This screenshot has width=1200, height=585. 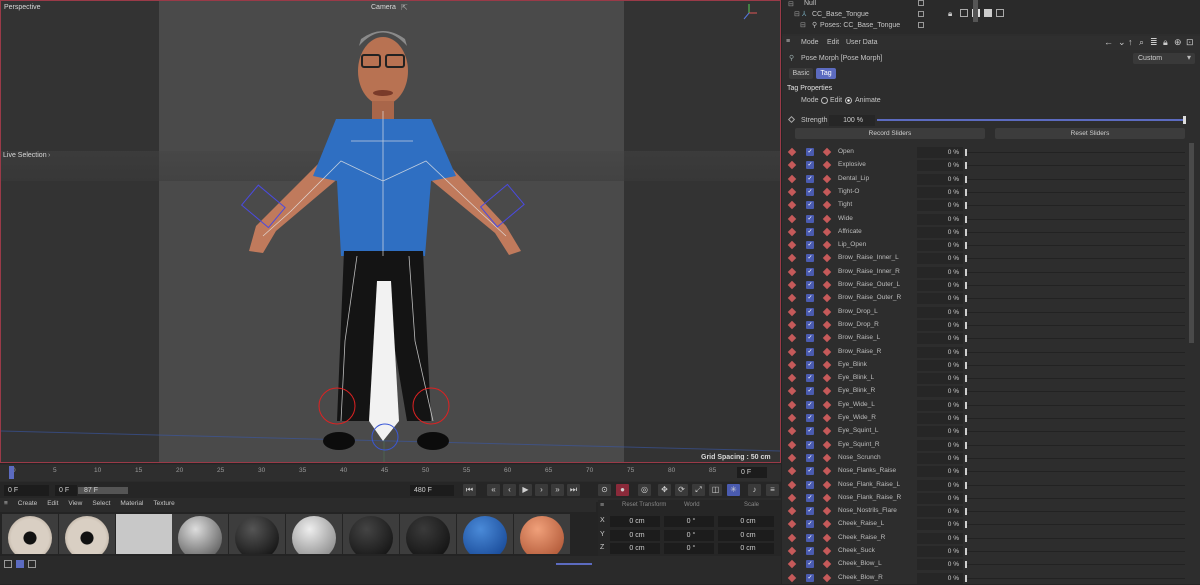 I want to click on morph-row: ✓ Tight-O 0 %, so click(x=991, y=192).